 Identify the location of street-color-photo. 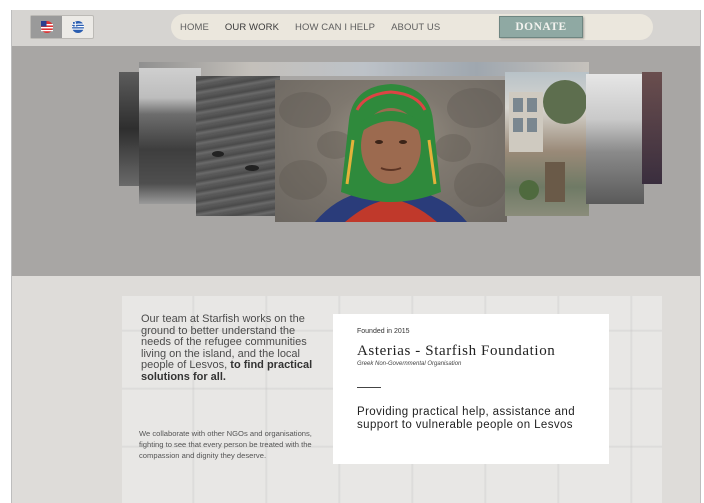
(547, 144).